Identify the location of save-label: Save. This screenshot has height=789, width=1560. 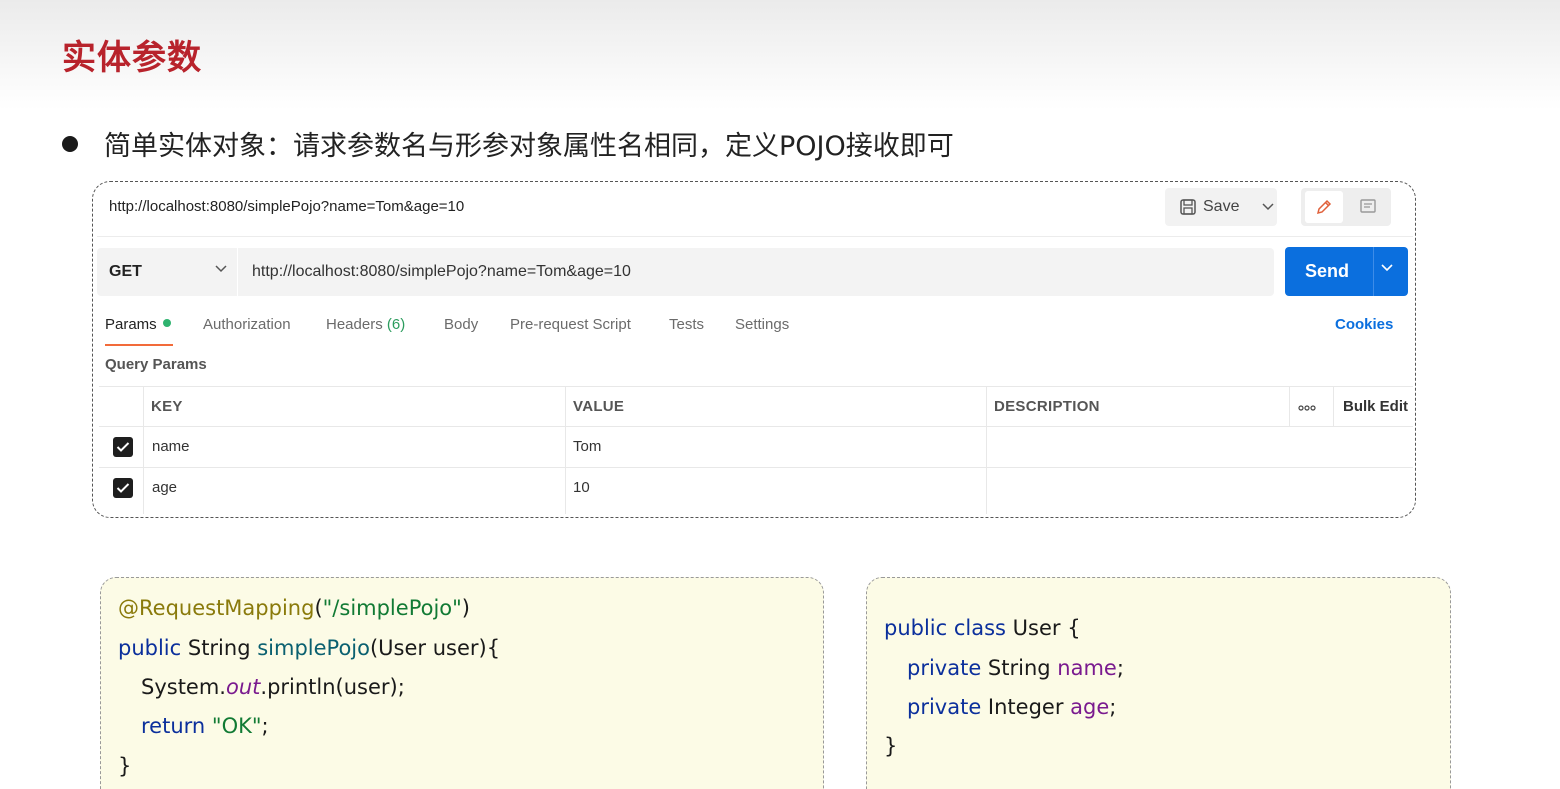
(1221, 206).